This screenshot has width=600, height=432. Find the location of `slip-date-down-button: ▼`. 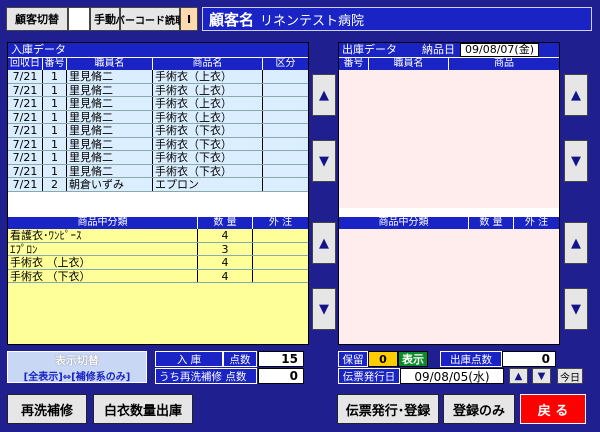

slip-date-down-button: ▼ is located at coordinates (541, 376).